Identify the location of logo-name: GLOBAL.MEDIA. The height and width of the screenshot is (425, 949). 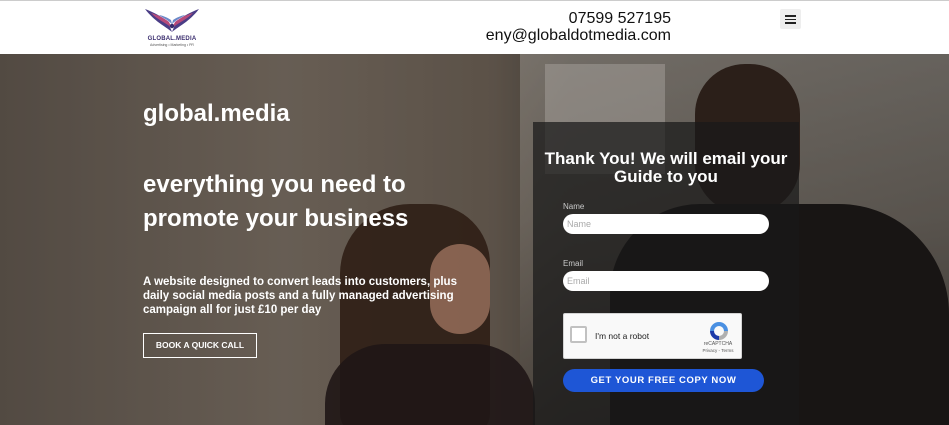
(172, 39).